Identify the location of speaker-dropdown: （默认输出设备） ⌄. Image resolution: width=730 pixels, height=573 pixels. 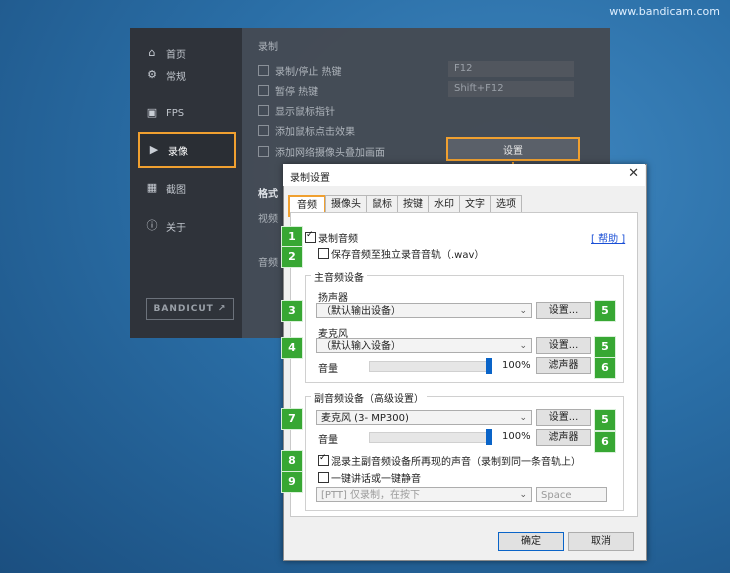
(424, 310).